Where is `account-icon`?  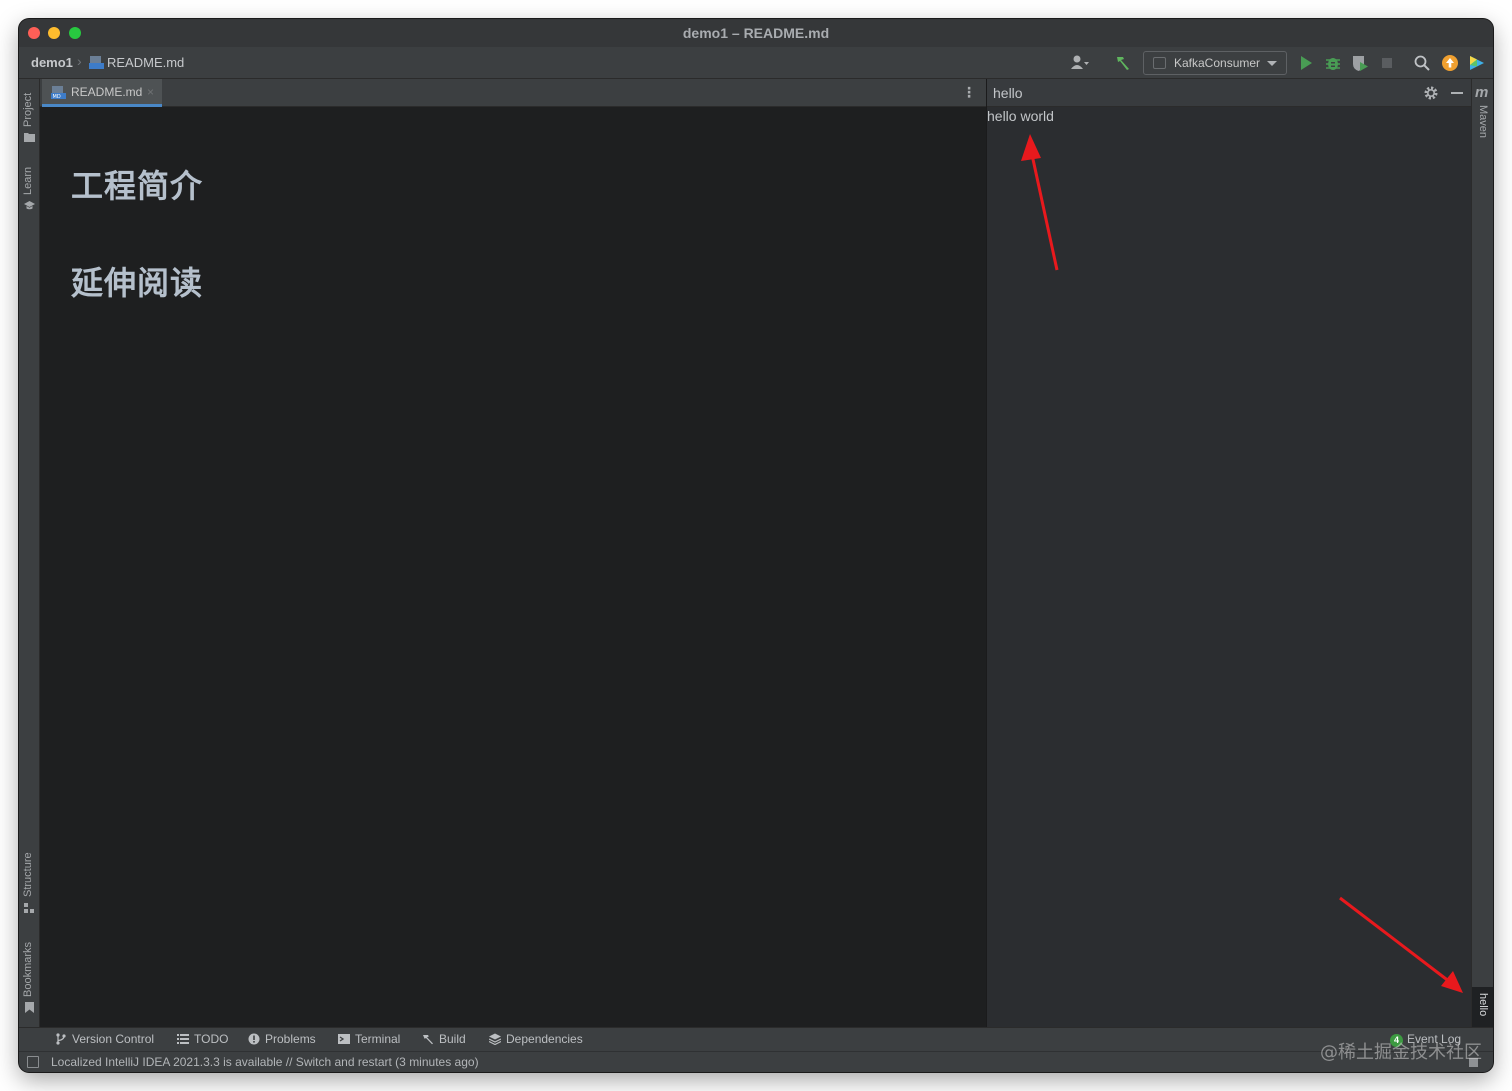 account-icon is located at coordinates (1079, 63).